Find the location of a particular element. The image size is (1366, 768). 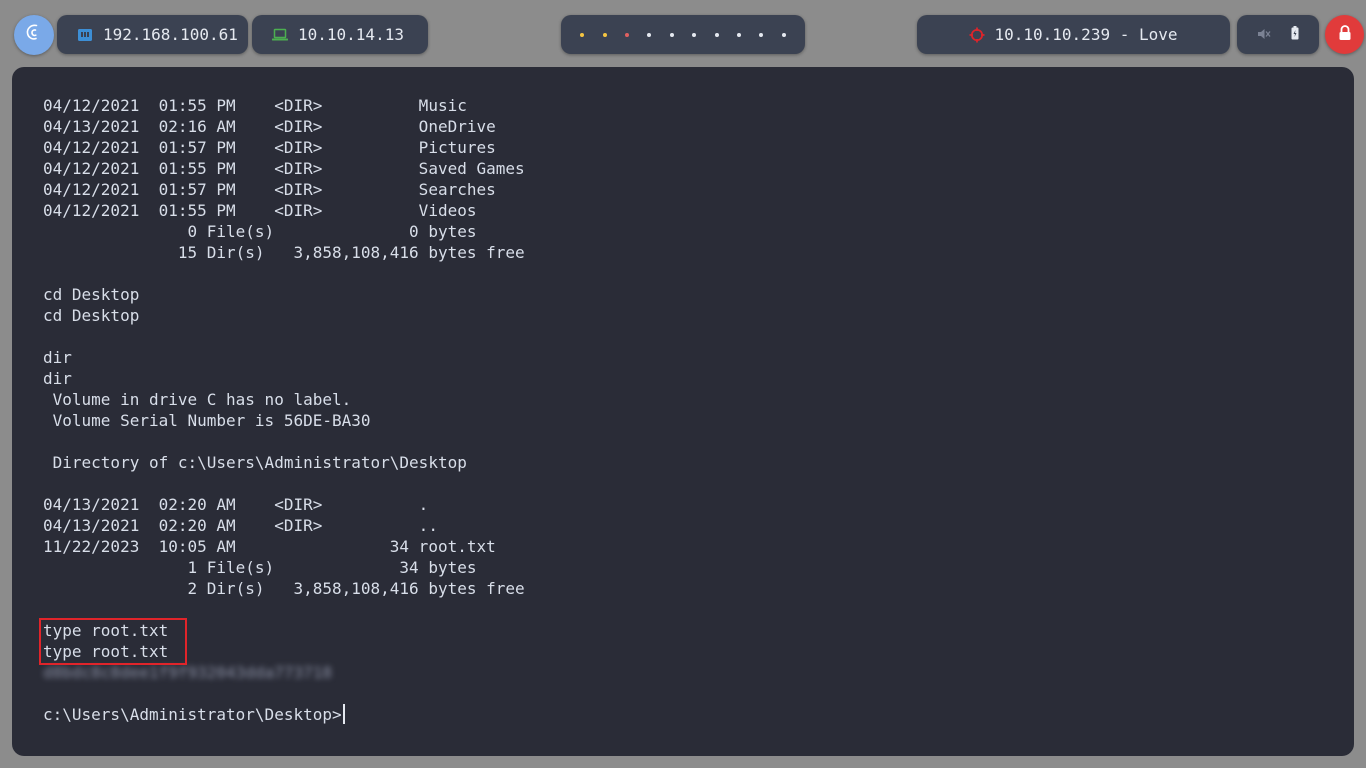

speaker-muted-icon is located at coordinates (1264, 34).